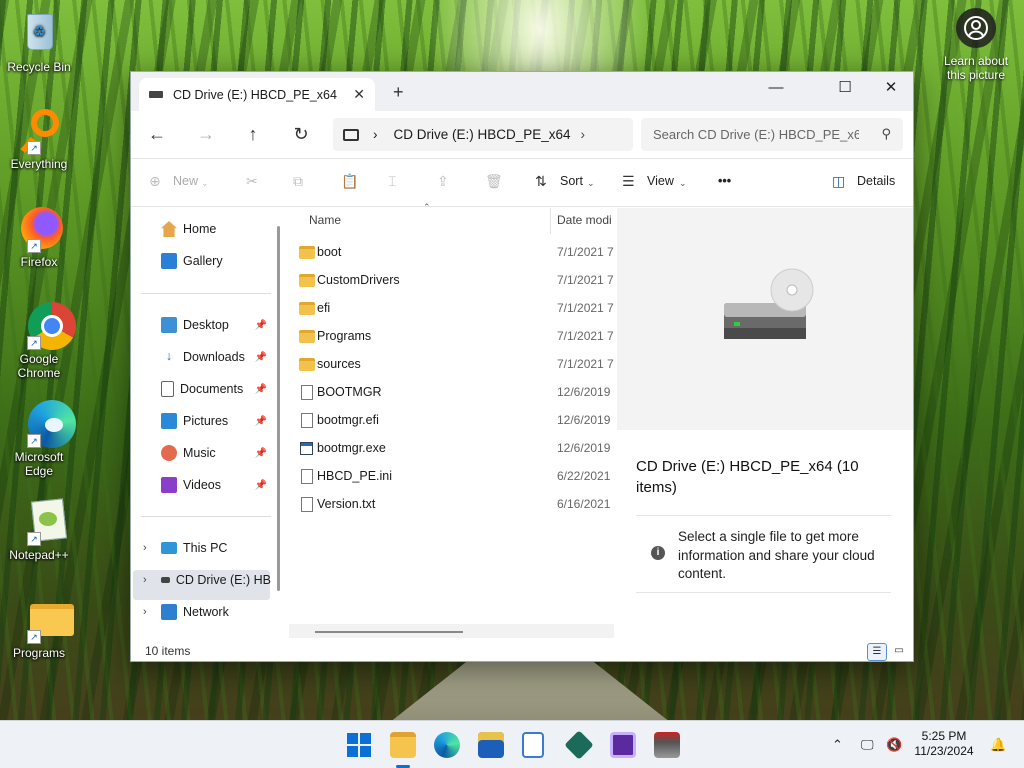 The width and height of the screenshot is (1024, 768). What do you see at coordinates (772, 134) in the screenshot?
I see `search-input: Search CD Drive (E:) HBCD_PE_x64 ⚲` at bounding box center [772, 134].